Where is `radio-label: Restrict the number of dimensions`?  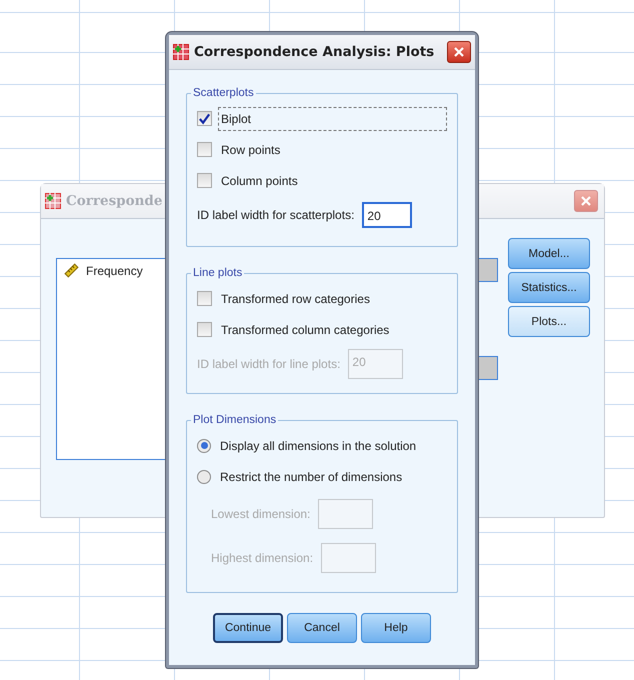
radio-label: Restrict the number of dimensions is located at coordinates (311, 476).